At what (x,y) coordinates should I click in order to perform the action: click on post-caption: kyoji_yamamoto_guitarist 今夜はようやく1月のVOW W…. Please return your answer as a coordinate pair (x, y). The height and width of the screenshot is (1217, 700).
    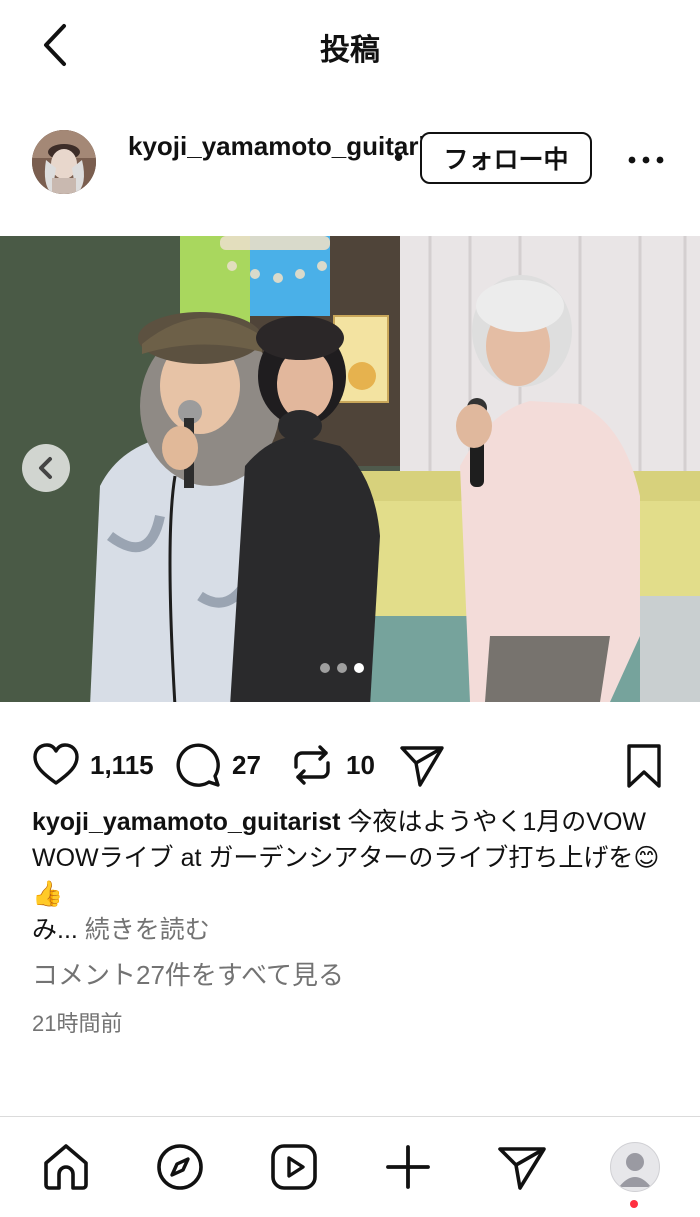
    Looking at the image, I should click on (352, 876).